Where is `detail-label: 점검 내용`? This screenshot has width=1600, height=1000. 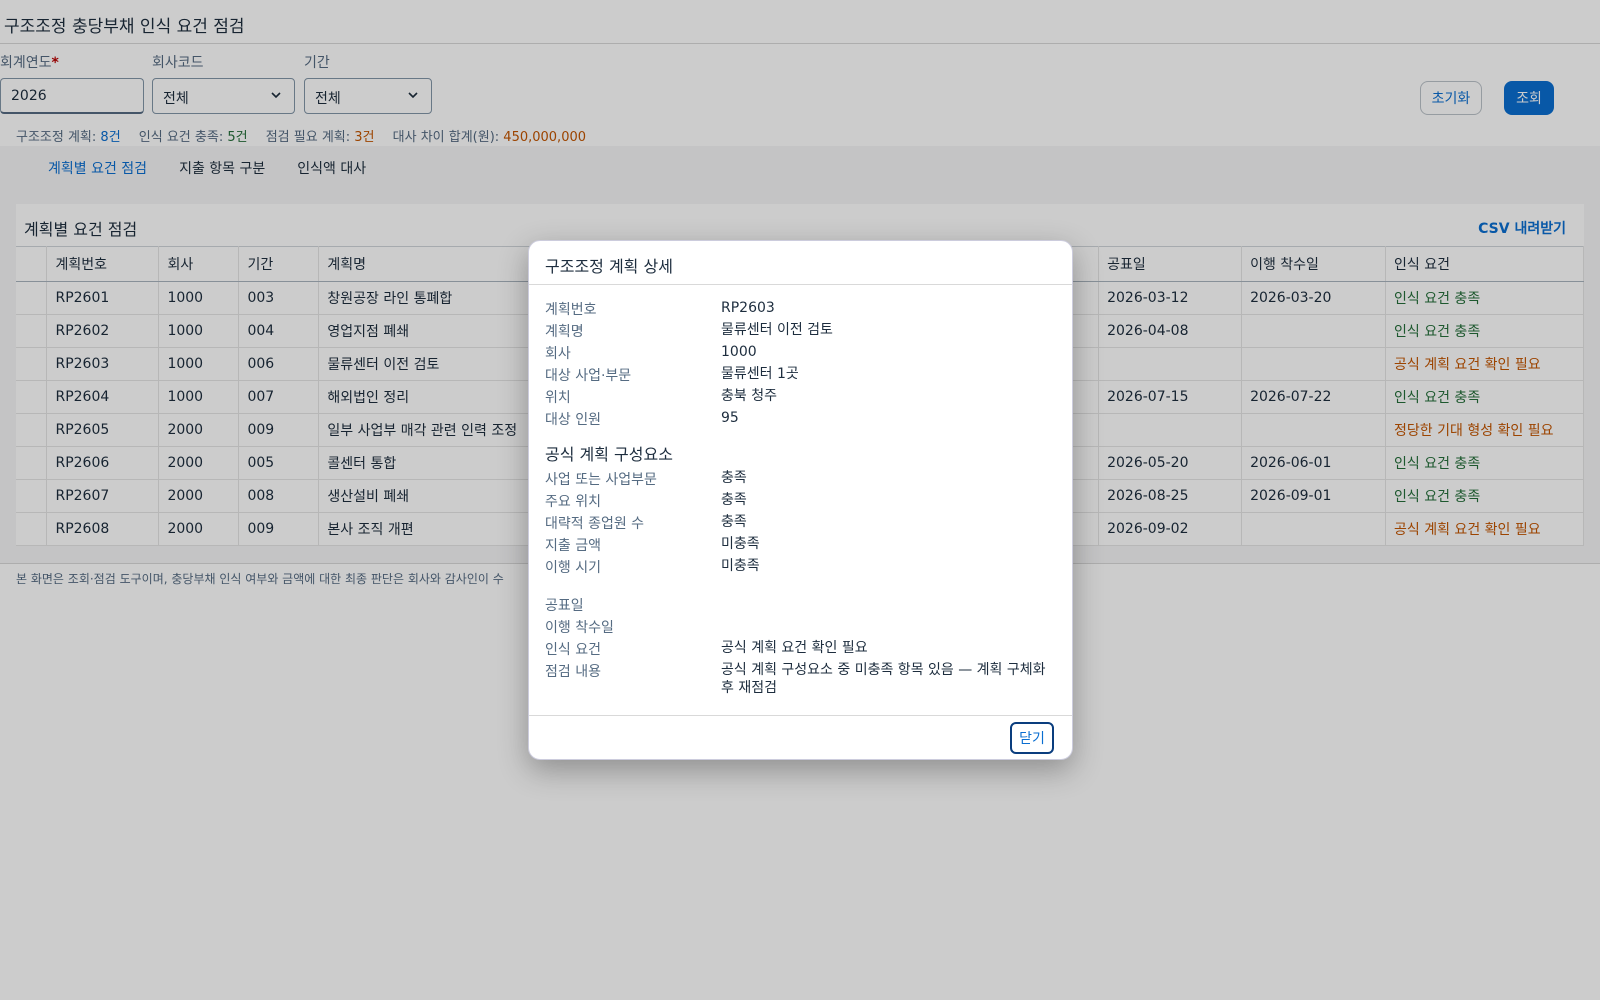
detail-label: 점검 내용 is located at coordinates (573, 672).